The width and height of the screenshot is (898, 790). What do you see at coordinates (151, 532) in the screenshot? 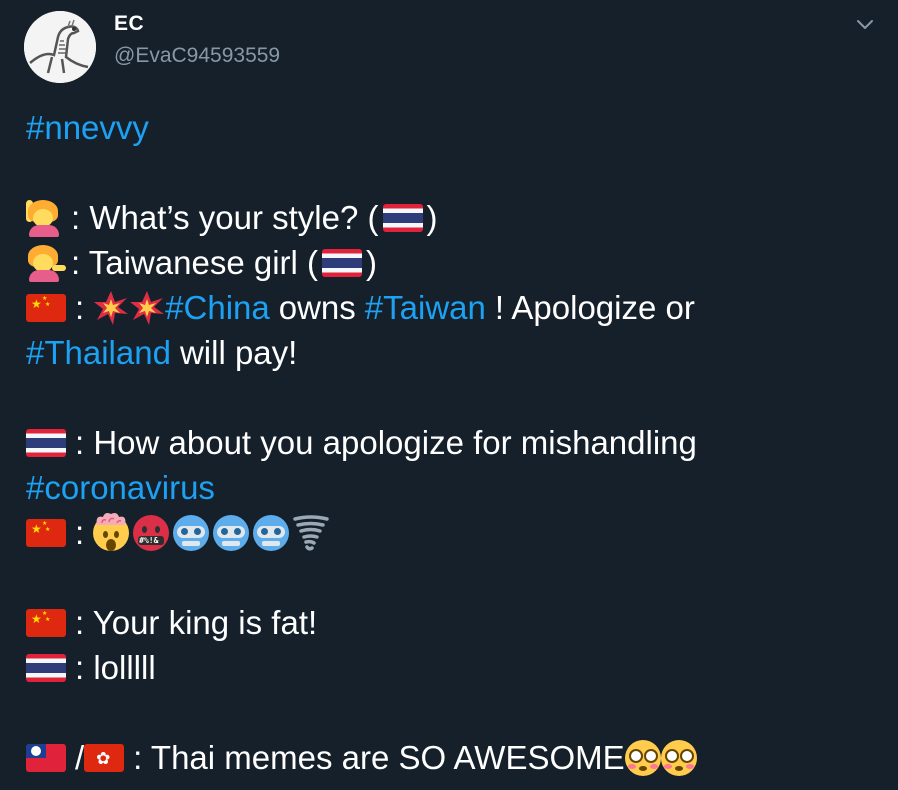
I see `face-with-symbols-on-mouth-icon: #%!&` at bounding box center [151, 532].